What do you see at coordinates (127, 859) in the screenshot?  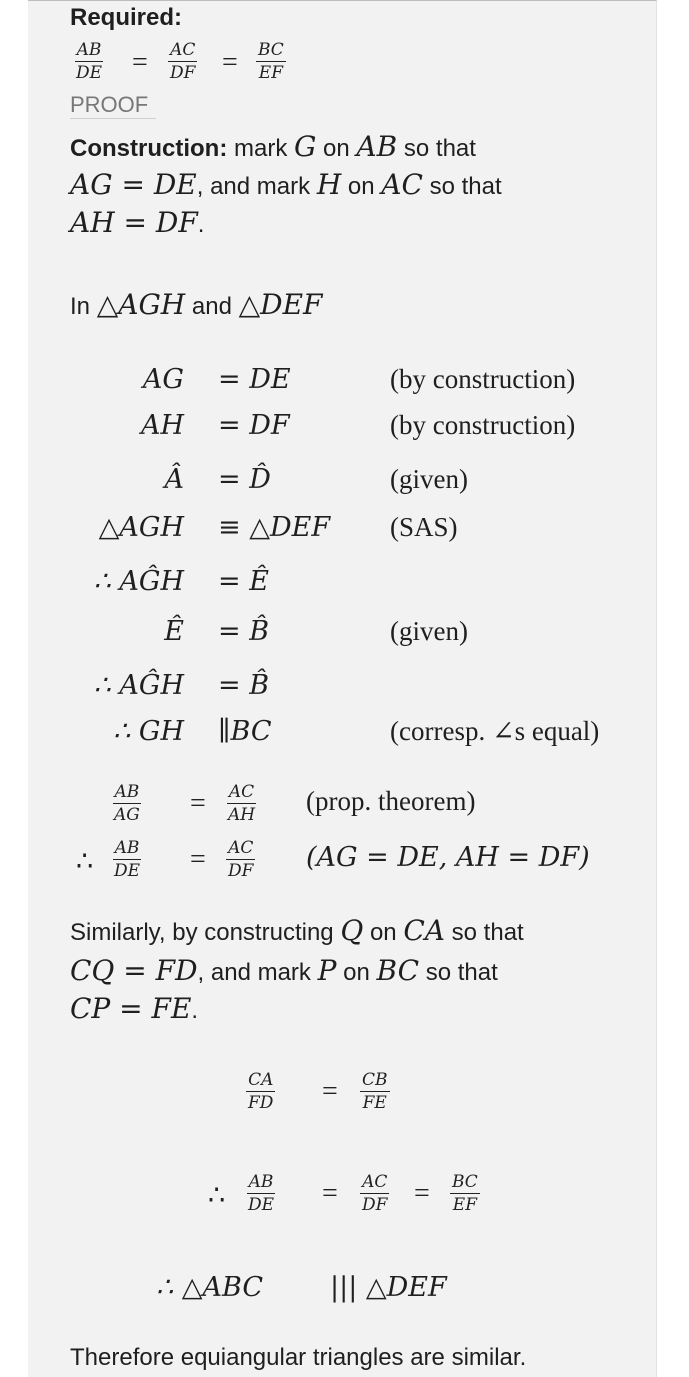 I see `ratio-2-frac-1: AB DE` at bounding box center [127, 859].